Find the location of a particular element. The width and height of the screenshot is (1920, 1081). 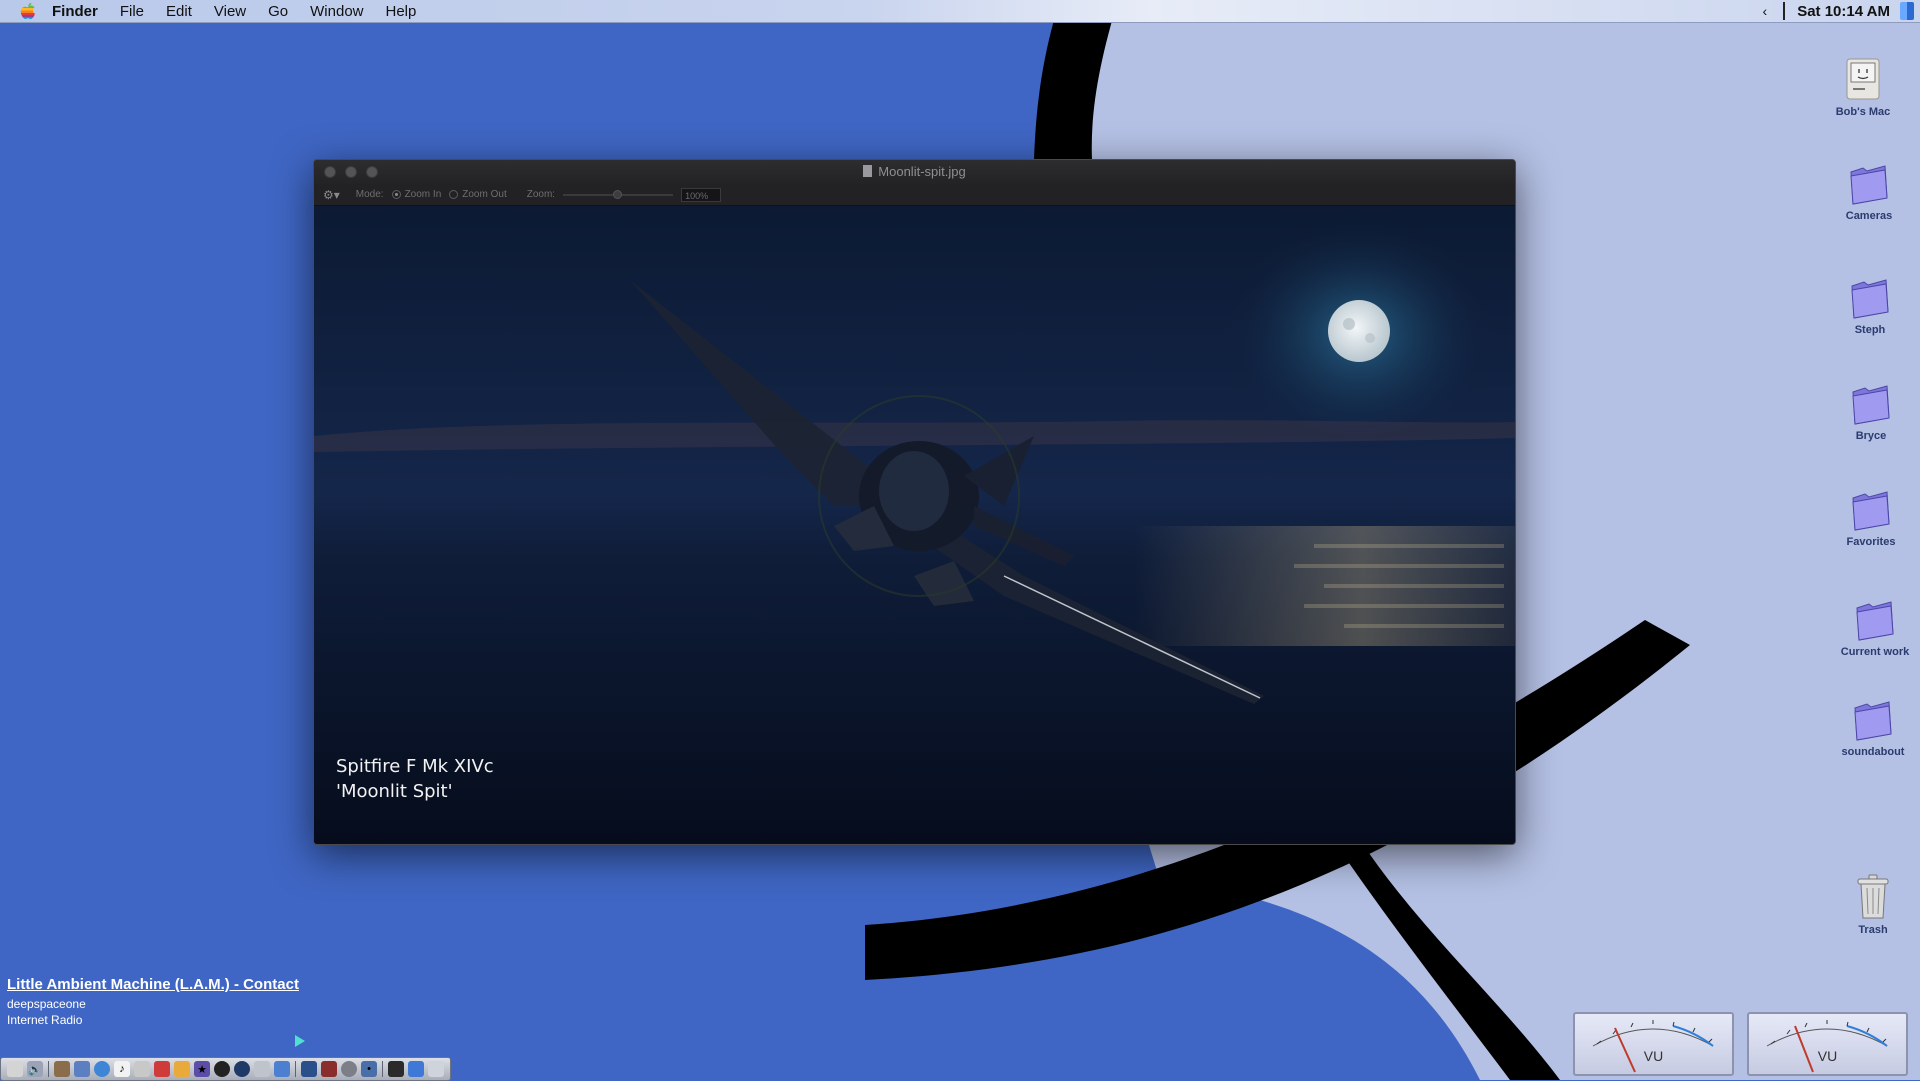

station-name: deepspaceone is located at coordinates (46, 1004).